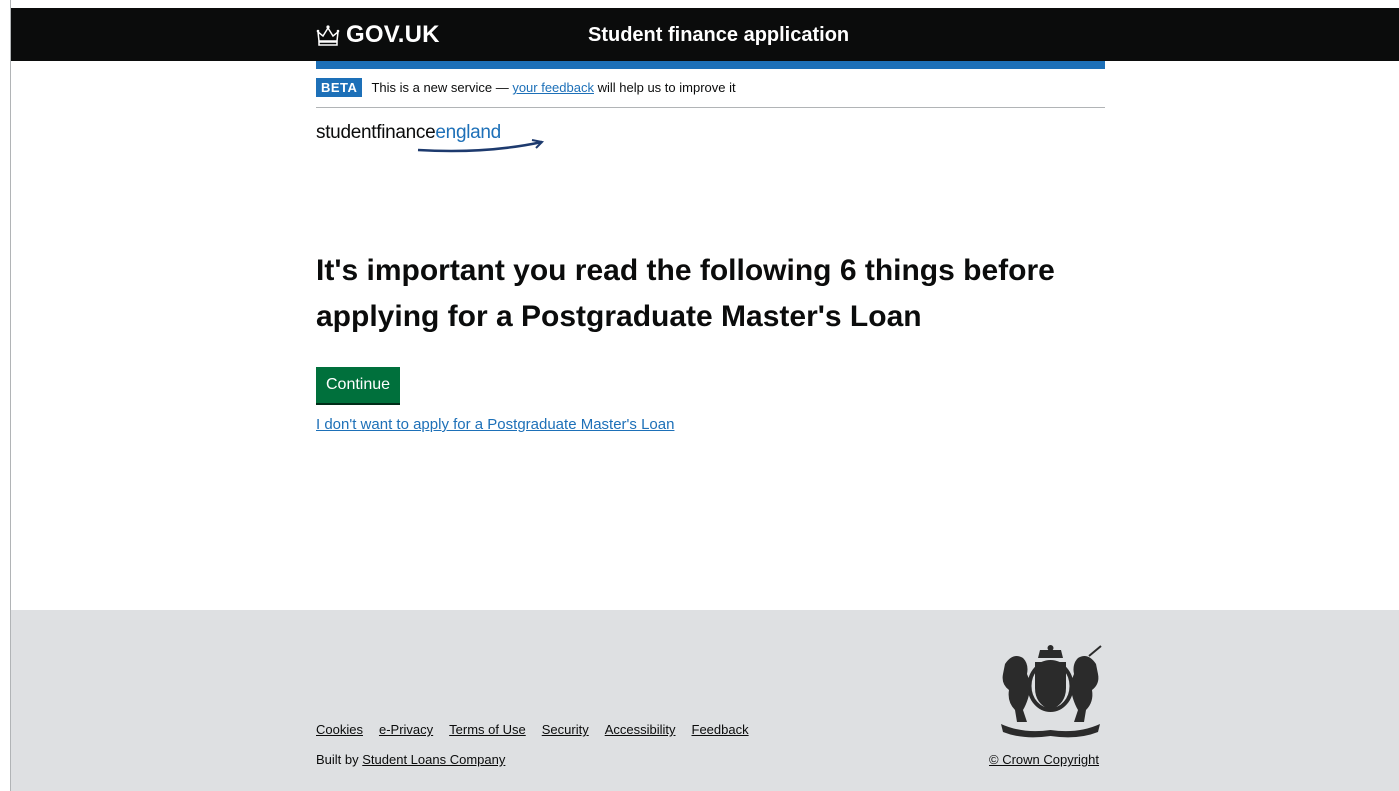 The image size is (1399, 791). What do you see at coordinates (339, 729) in the screenshot?
I see `footer-link-cookies: Cookies` at bounding box center [339, 729].